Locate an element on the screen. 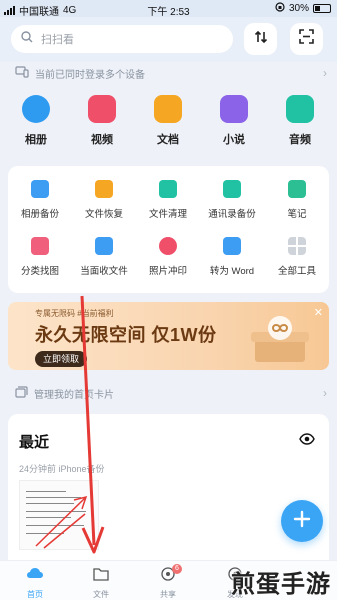 The width and height of the screenshot is (337, 600). cards-icon is located at coordinates (21, 393).